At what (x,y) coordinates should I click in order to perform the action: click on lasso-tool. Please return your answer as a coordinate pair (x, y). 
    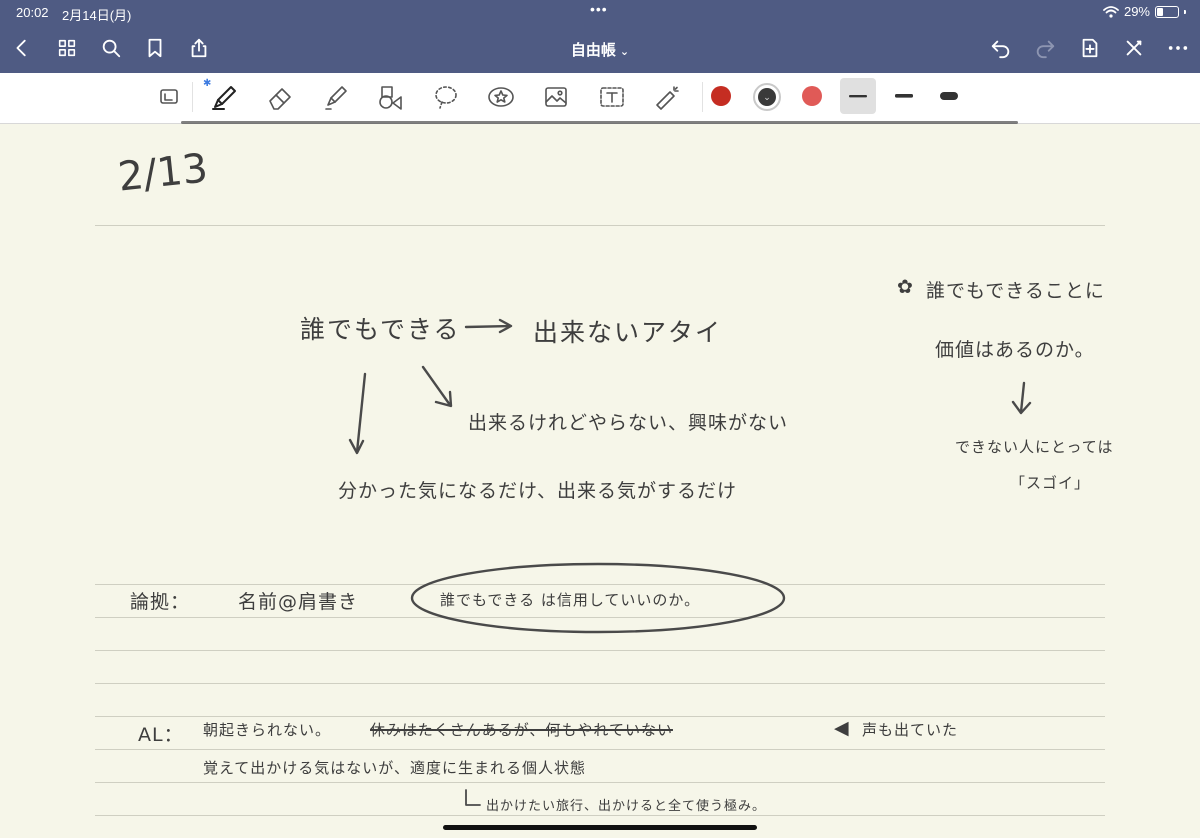
    Looking at the image, I should click on (446, 97).